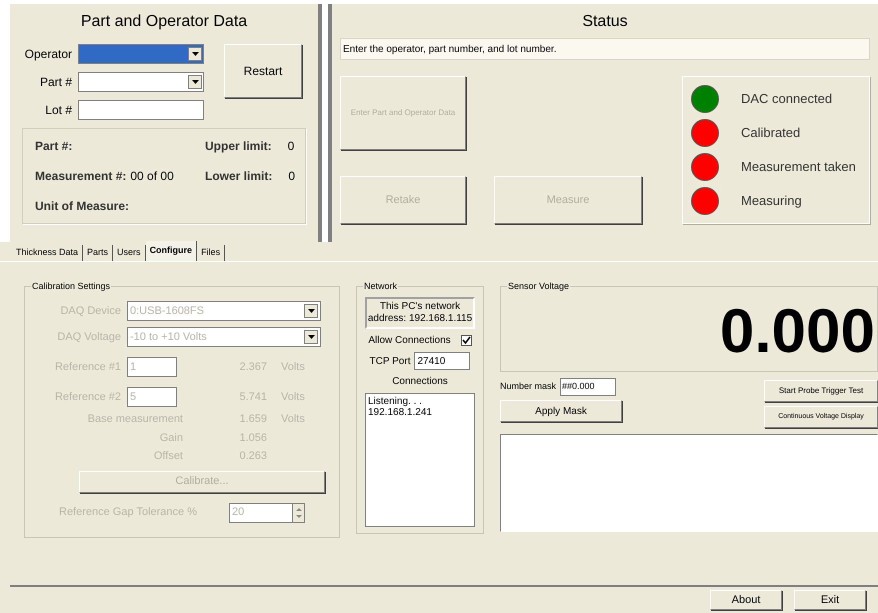 This screenshot has width=878, height=613. Describe the element at coordinates (821, 391) in the screenshot. I see `probe-test-button: Start Probe Trigger Test` at that location.